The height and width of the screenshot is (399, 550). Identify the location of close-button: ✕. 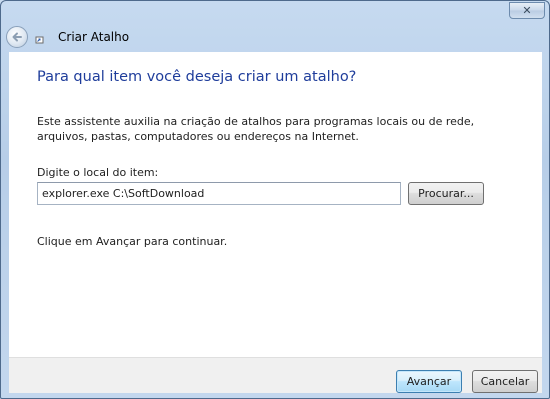
(527, 10).